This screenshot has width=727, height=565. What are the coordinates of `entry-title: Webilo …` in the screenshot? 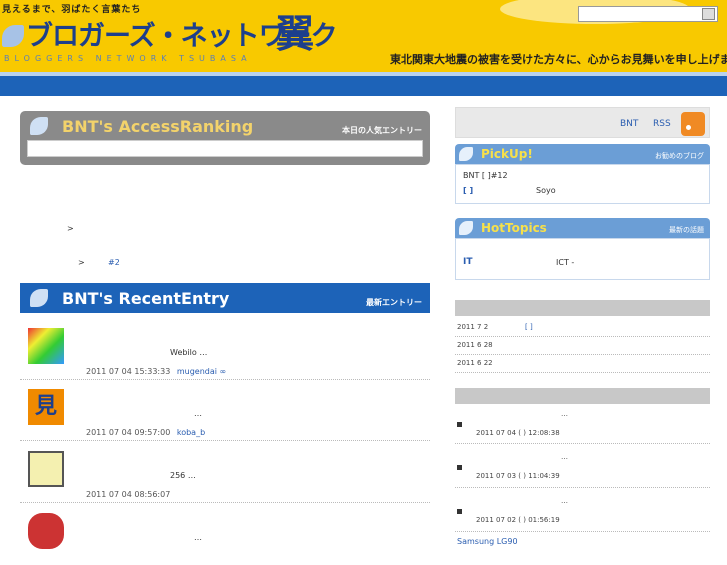 It's located at (188, 352).